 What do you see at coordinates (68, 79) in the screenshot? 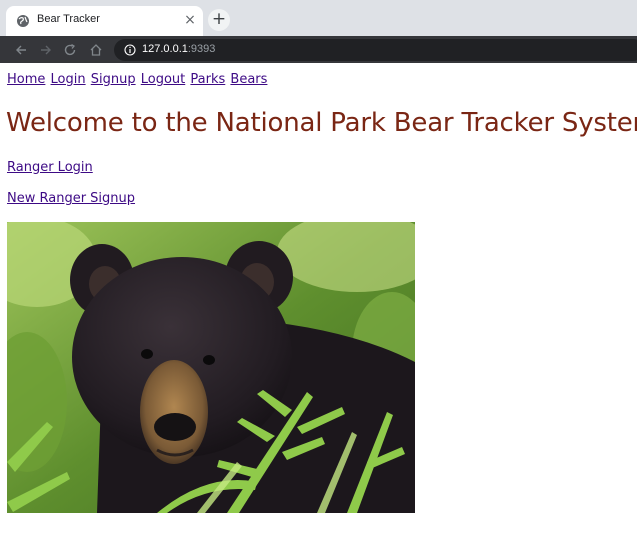
I see `nav-link-login: Login` at bounding box center [68, 79].